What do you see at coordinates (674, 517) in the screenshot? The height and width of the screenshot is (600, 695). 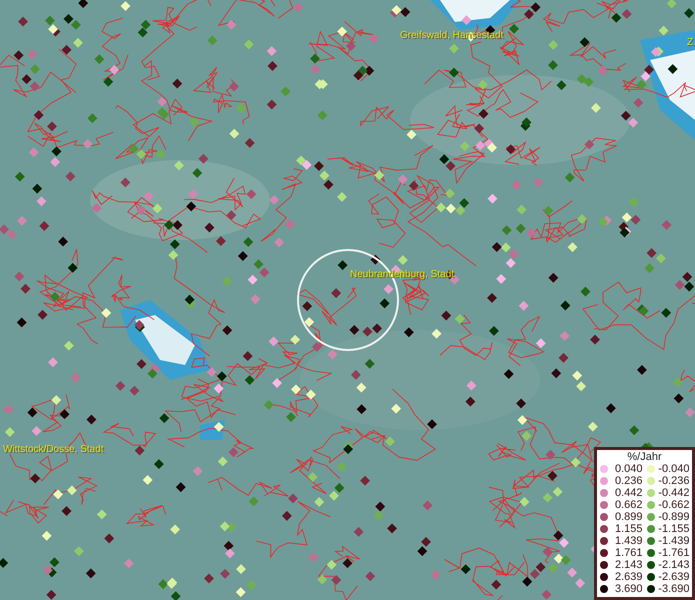 I see `legend-value: -0.899` at bounding box center [674, 517].